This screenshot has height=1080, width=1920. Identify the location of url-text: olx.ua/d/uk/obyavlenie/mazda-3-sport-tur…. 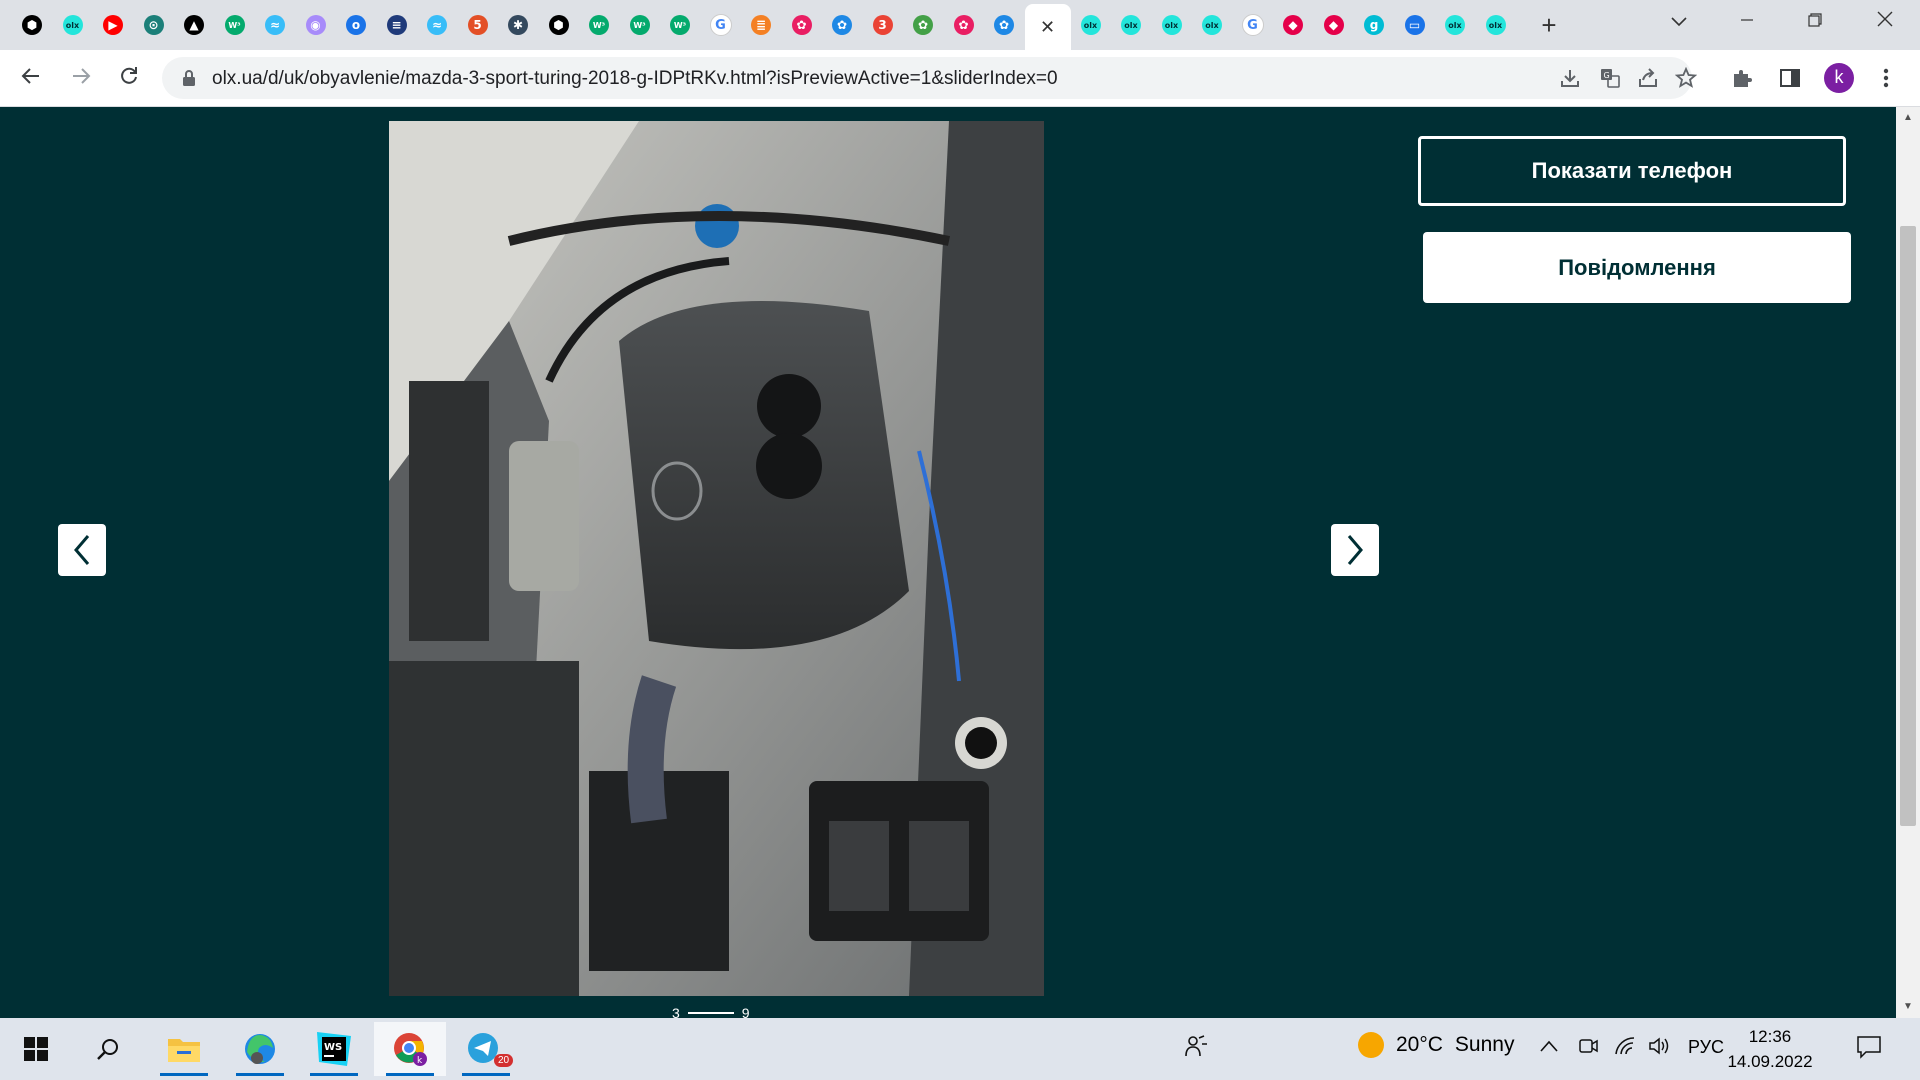
(635, 79).